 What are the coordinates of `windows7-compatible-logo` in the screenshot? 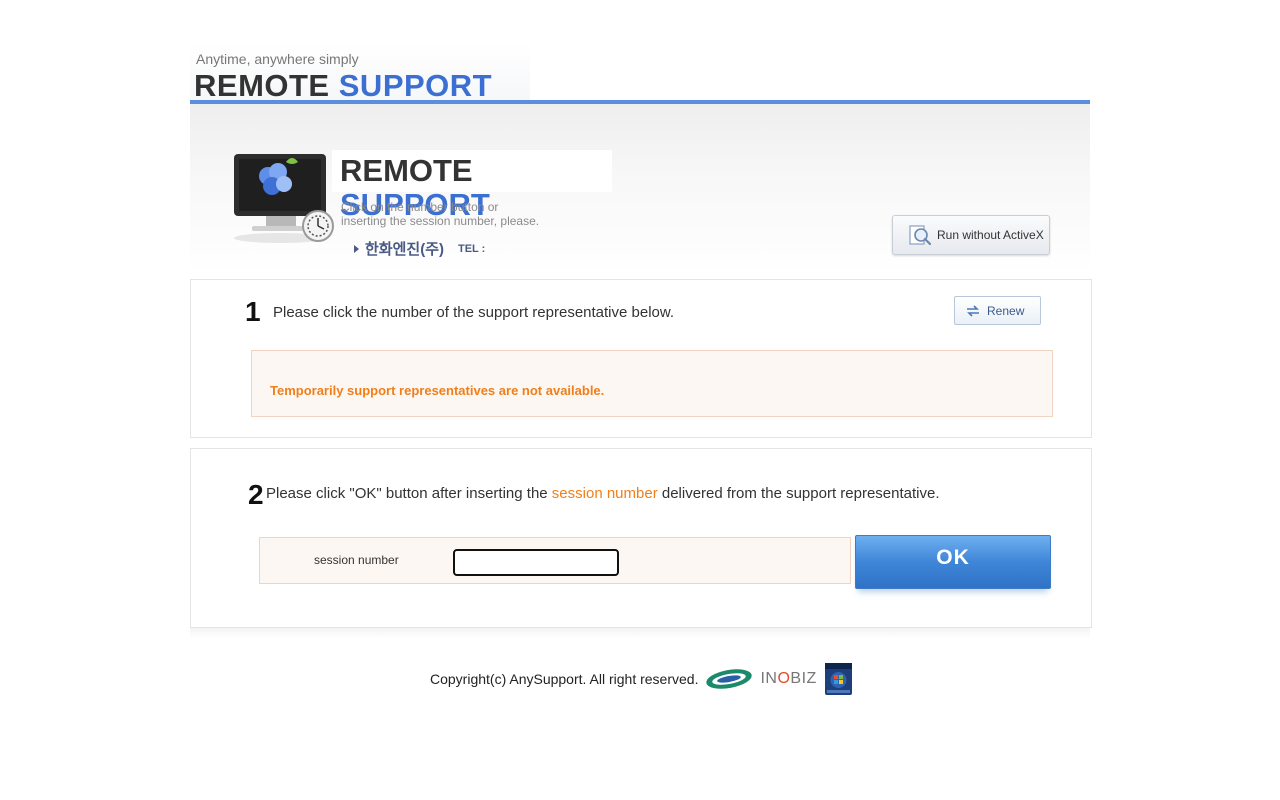 It's located at (838, 679).